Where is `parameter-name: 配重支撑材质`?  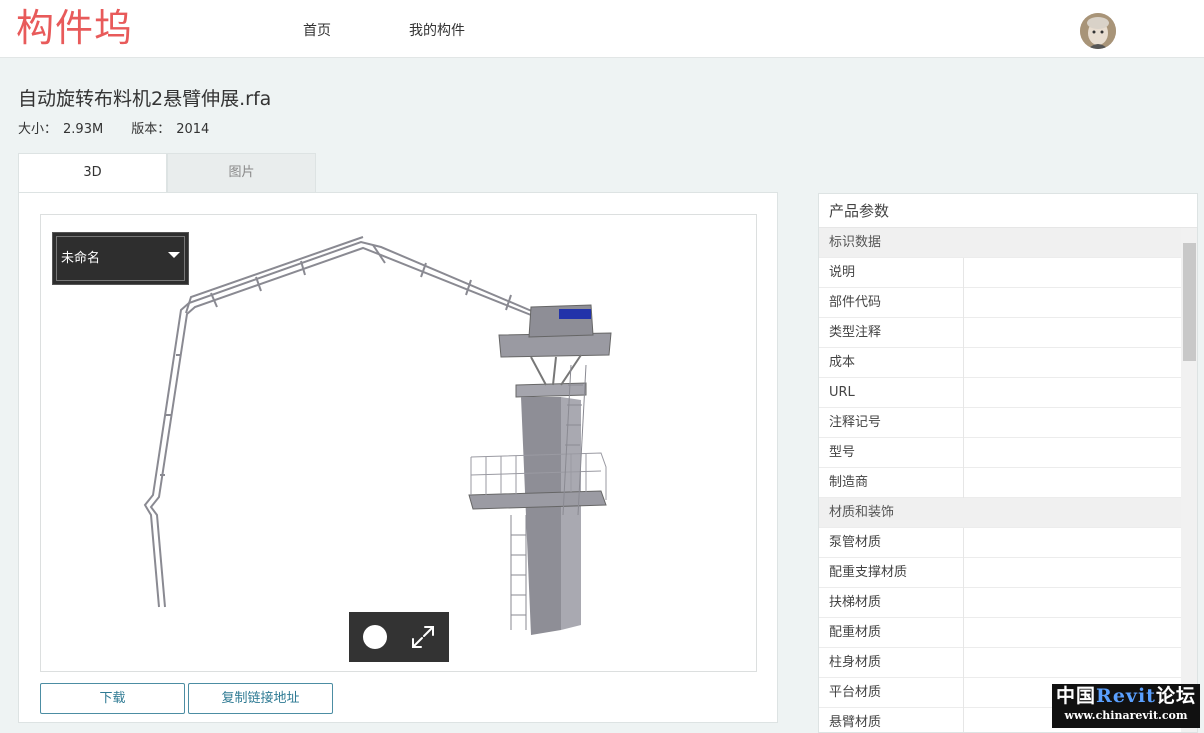 parameter-name: 配重支撑材质 is located at coordinates (868, 572).